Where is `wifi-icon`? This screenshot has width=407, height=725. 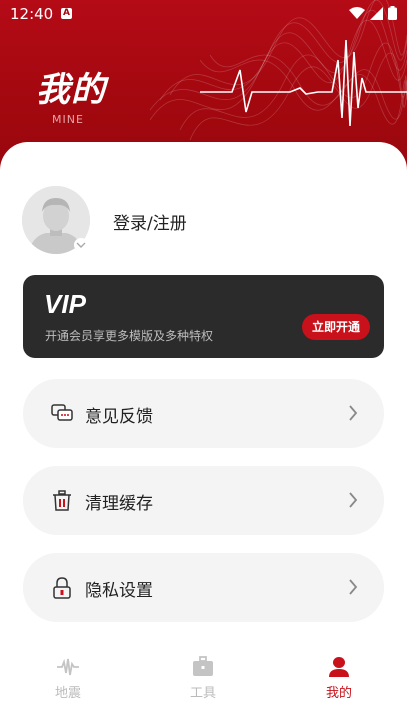
wifi-icon is located at coordinates (357, 12).